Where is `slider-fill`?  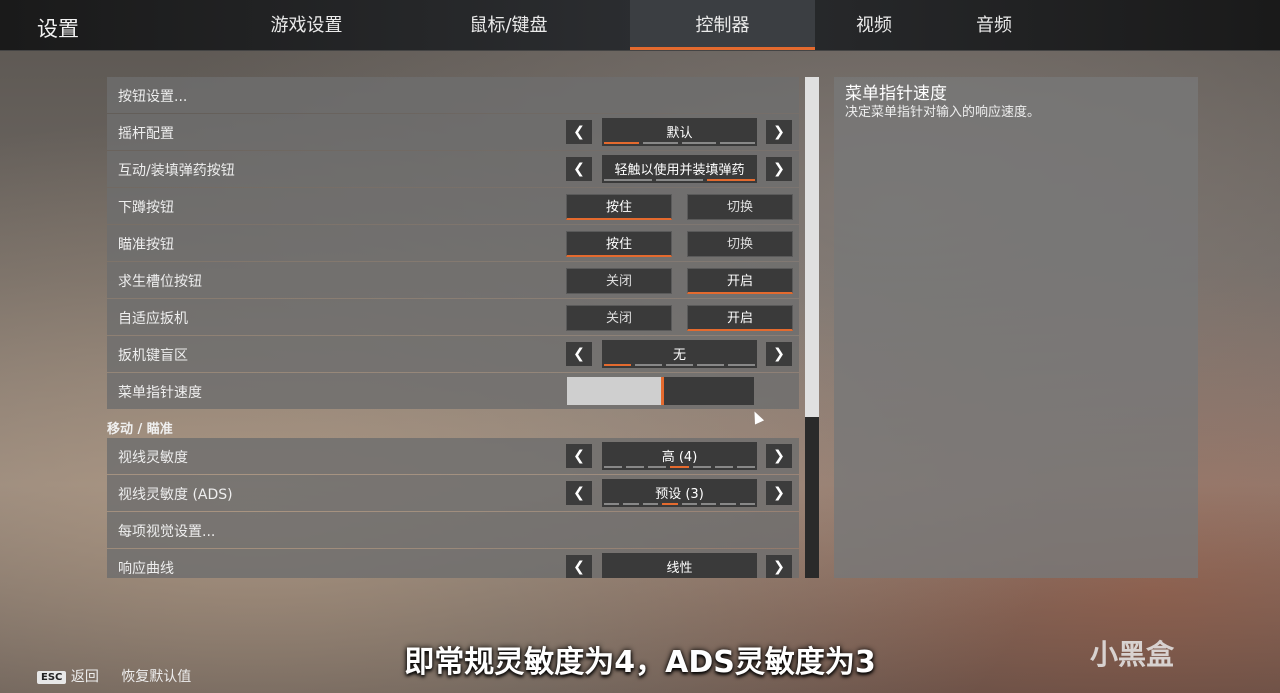 slider-fill is located at coordinates (615, 391).